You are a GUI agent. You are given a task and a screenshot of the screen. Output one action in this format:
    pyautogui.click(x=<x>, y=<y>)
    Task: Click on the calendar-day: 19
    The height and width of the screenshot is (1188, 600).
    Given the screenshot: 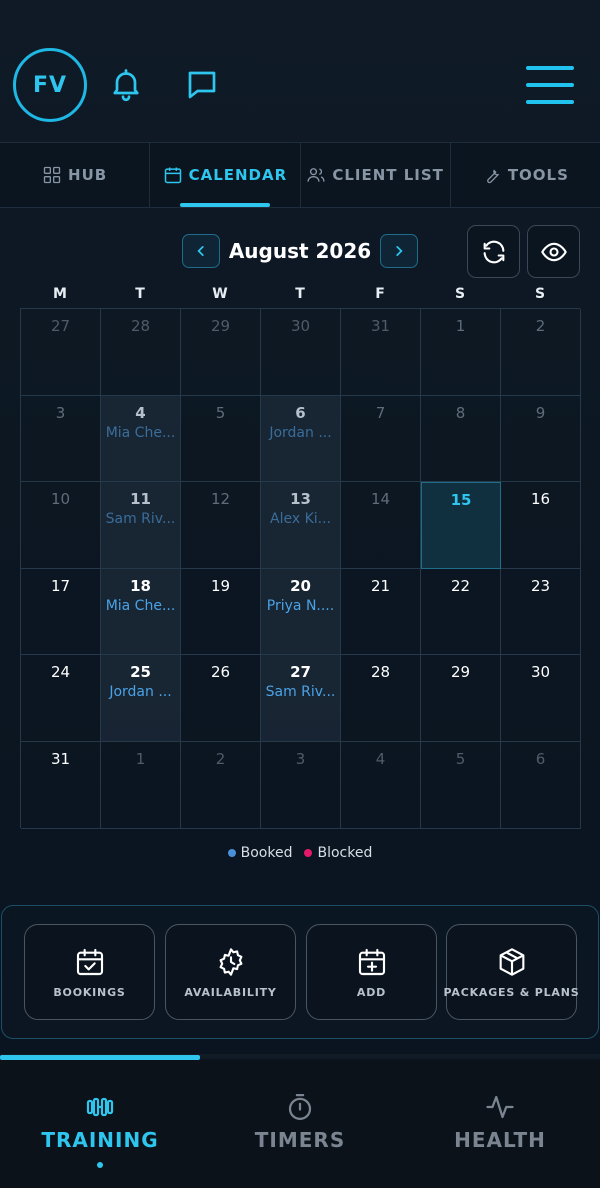 What is the action you would take?
    pyautogui.click(x=221, y=612)
    